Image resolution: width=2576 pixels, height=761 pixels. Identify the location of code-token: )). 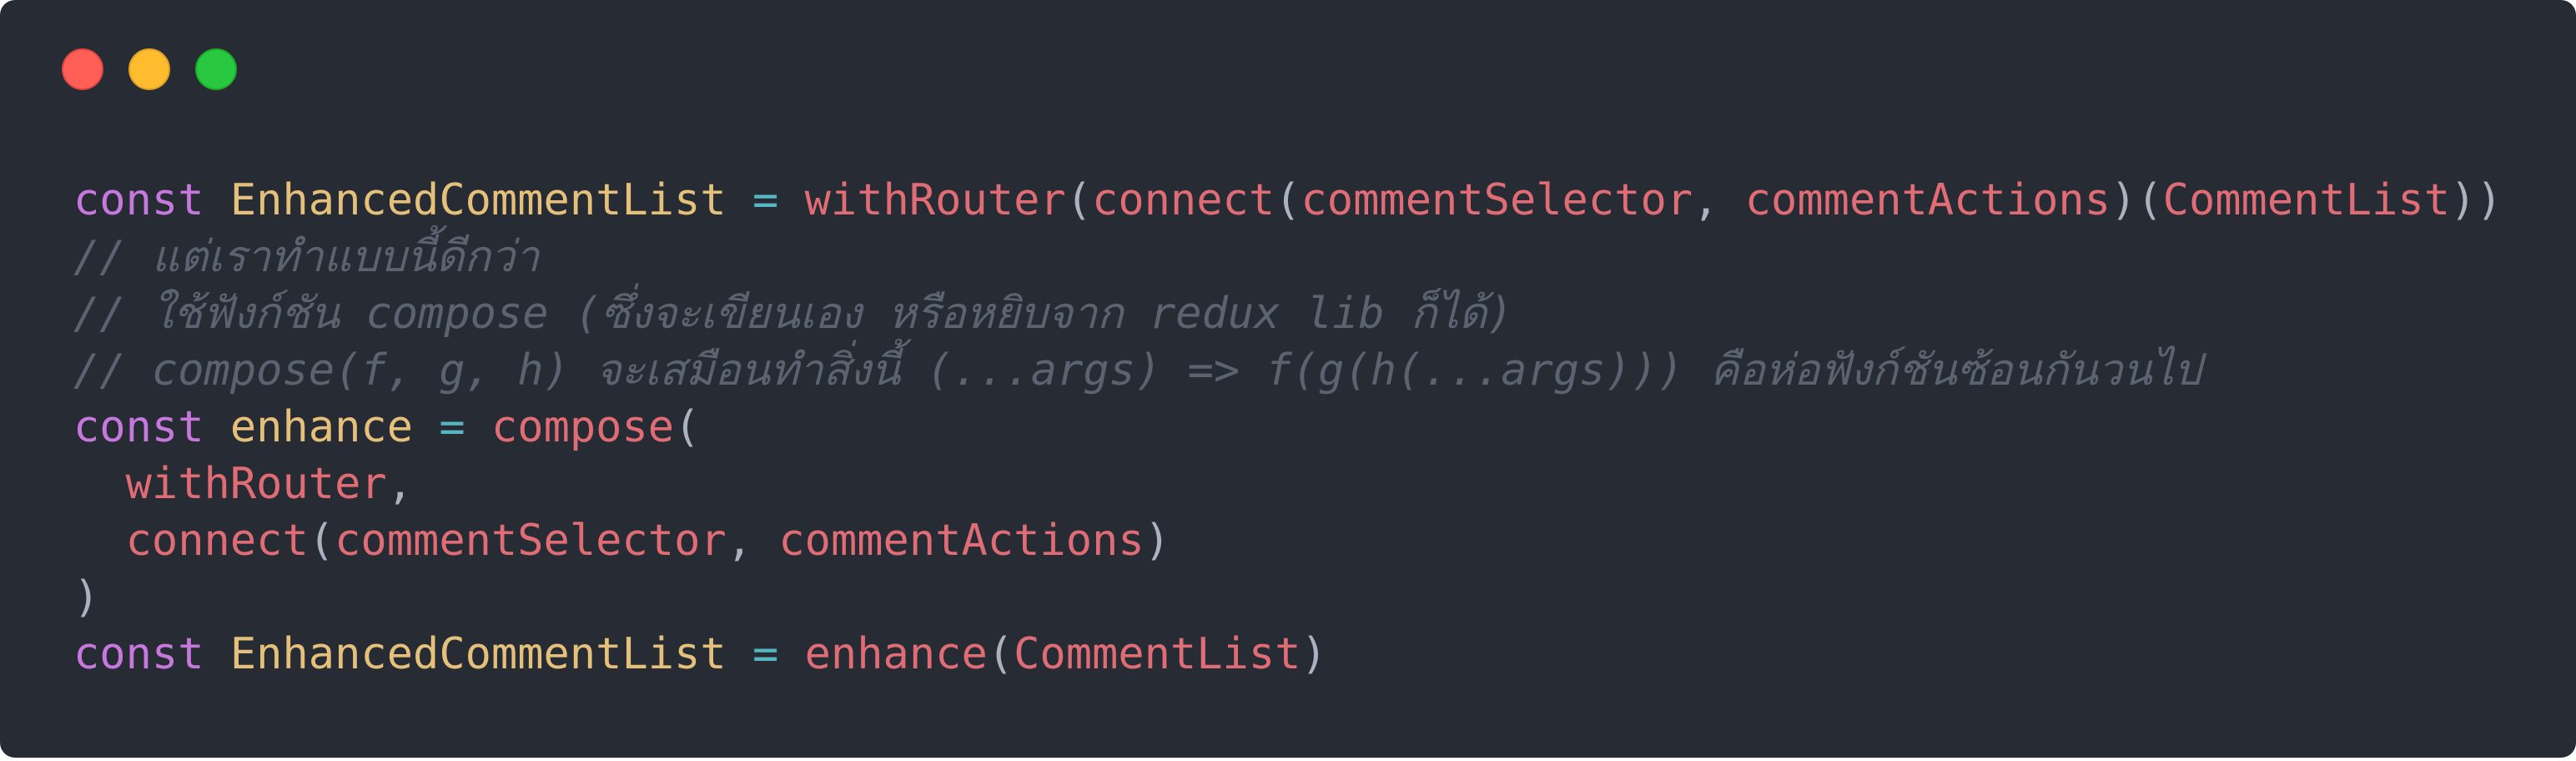
(2476, 200).